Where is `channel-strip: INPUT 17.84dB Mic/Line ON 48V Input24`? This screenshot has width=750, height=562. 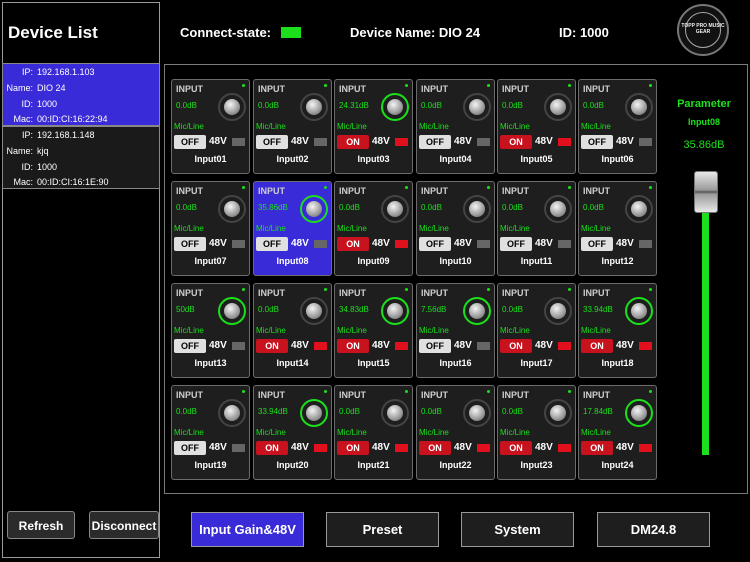
channel-strip: INPUT 17.84dB Mic/Line ON 48V Input24 is located at coordinates (617, 432).